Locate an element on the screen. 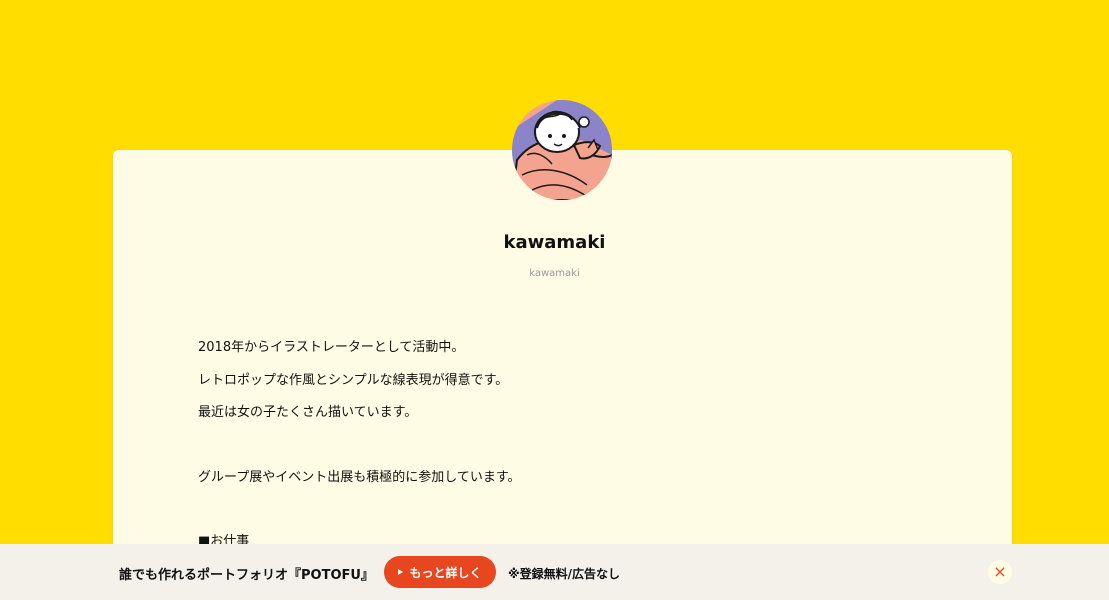 This screenshot has height=600, width=1109. bio-line: 最近は女の子たくさん描いています。 is located at coordinates (308, 412).